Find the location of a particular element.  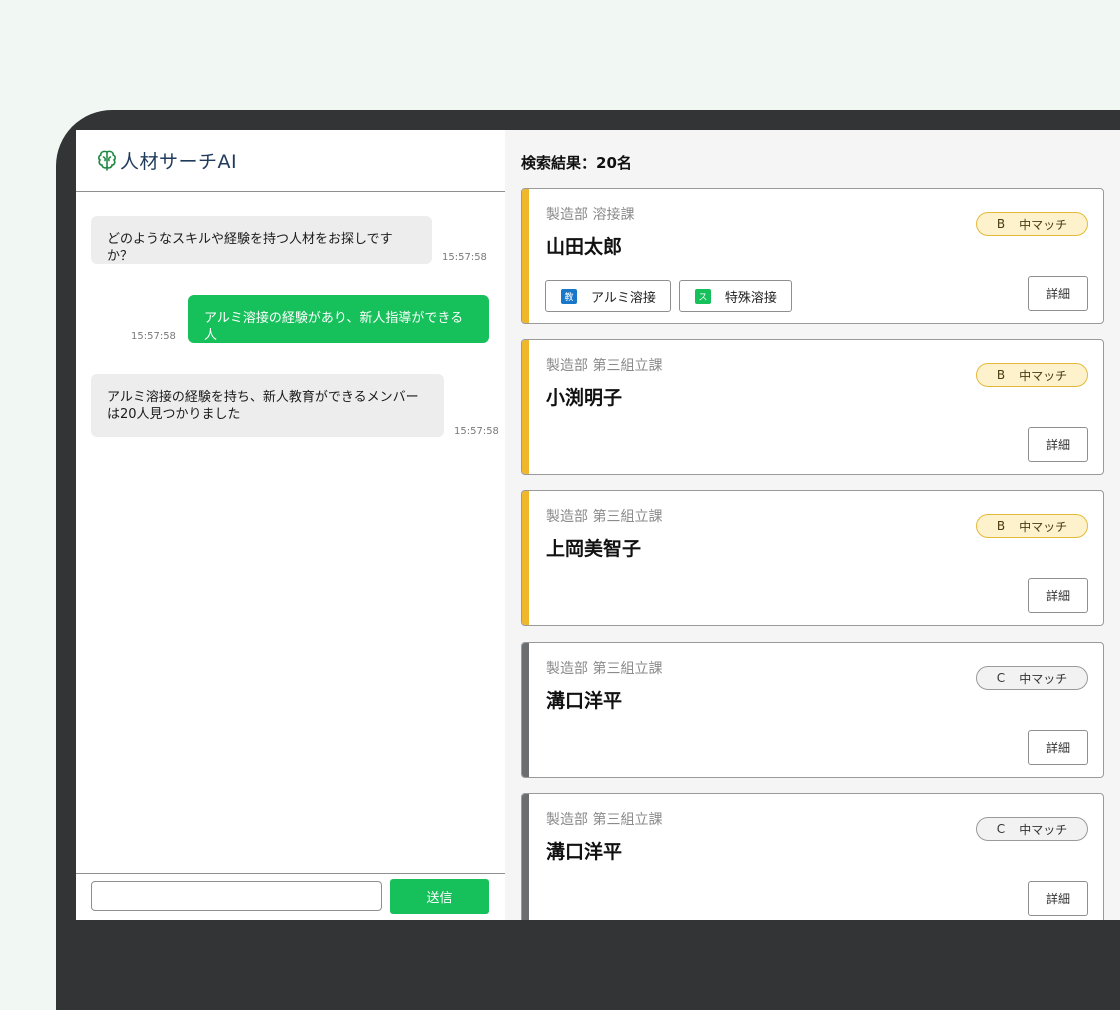

message-text: アルミ溶接の経験を持ち、新人教育ができるメンバーは20人見つかりました is located at coordinates (263, 406).